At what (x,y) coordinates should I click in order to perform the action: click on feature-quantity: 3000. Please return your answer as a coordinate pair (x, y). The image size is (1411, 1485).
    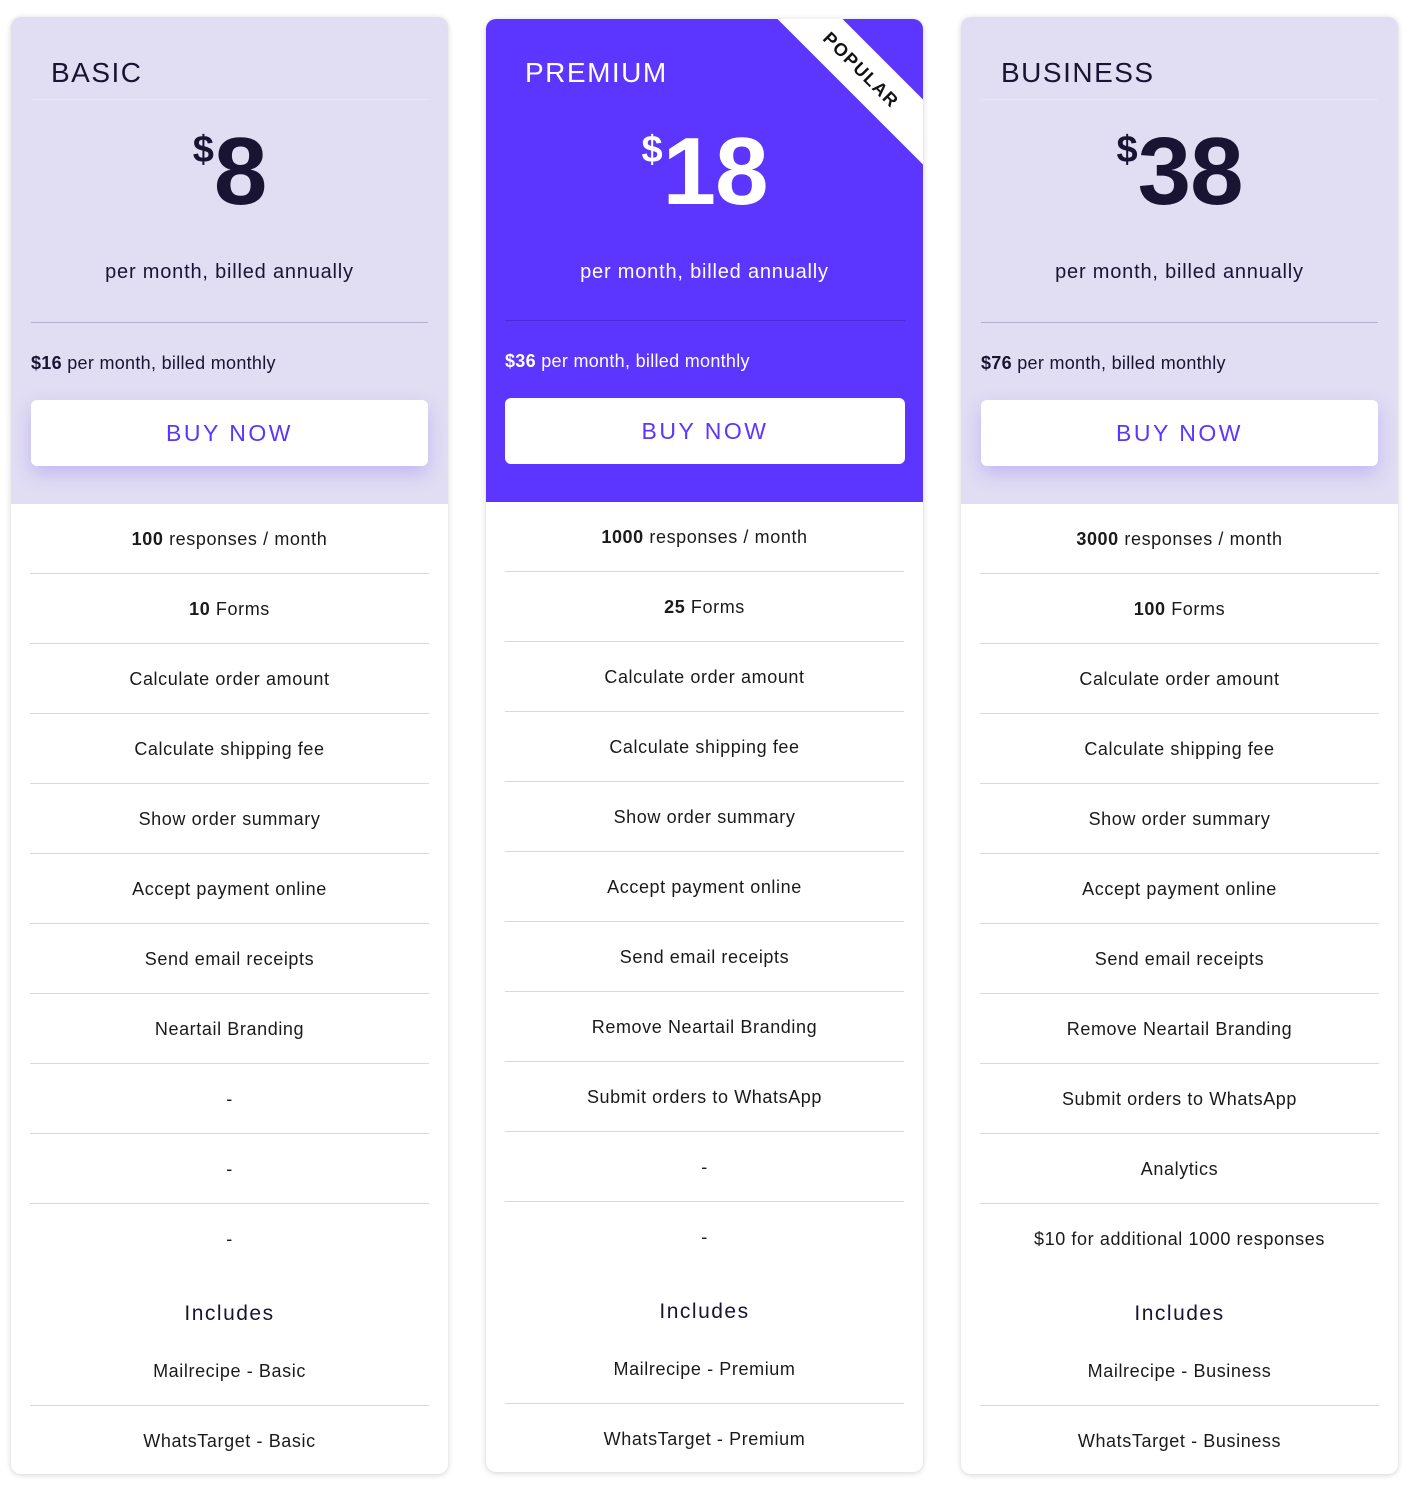
    Looking at the image, I should click on (1097, 539).